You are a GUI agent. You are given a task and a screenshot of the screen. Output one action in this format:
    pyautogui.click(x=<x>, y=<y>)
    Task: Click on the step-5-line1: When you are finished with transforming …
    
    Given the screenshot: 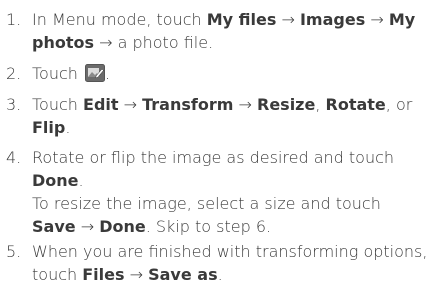 What is the action you would take?
    pyautogui.click(x=230, y=251)
    